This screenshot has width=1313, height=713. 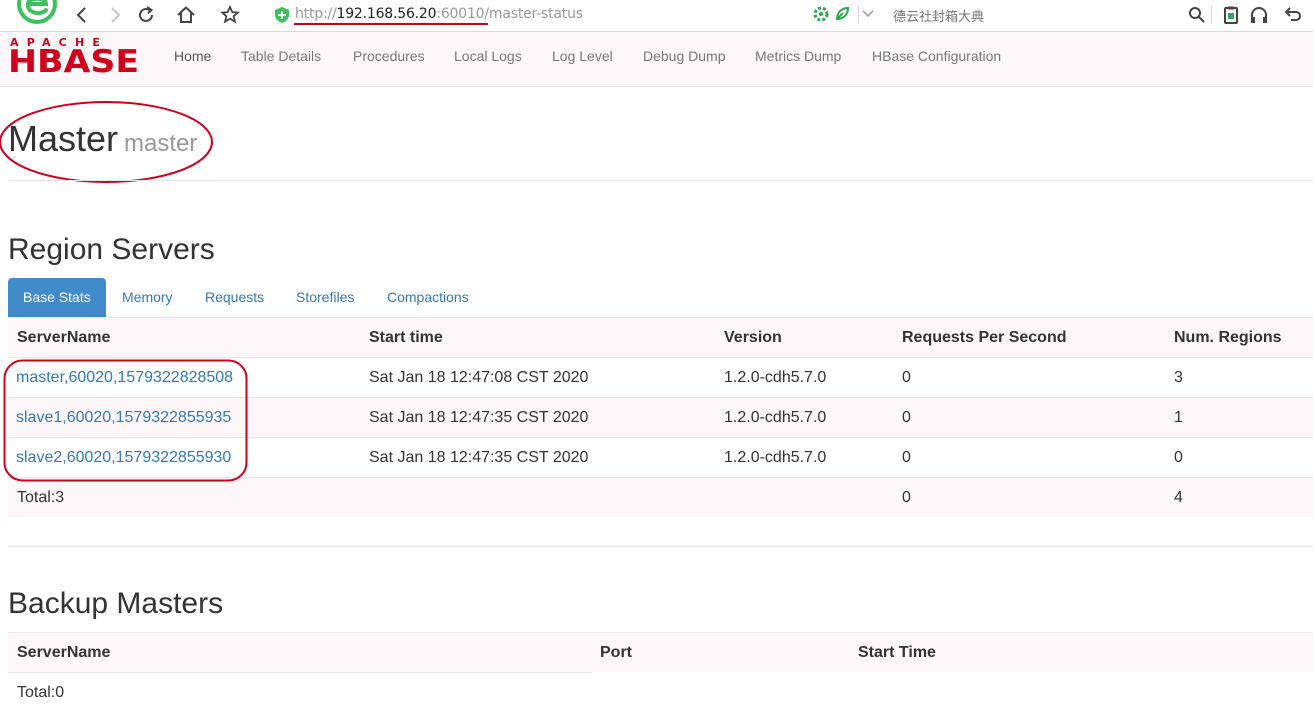 What do you see at coordinates (938, 15) in the screenshot?
I see `search-hint: 德云社封箱大典` at bounding box center [938, 15].